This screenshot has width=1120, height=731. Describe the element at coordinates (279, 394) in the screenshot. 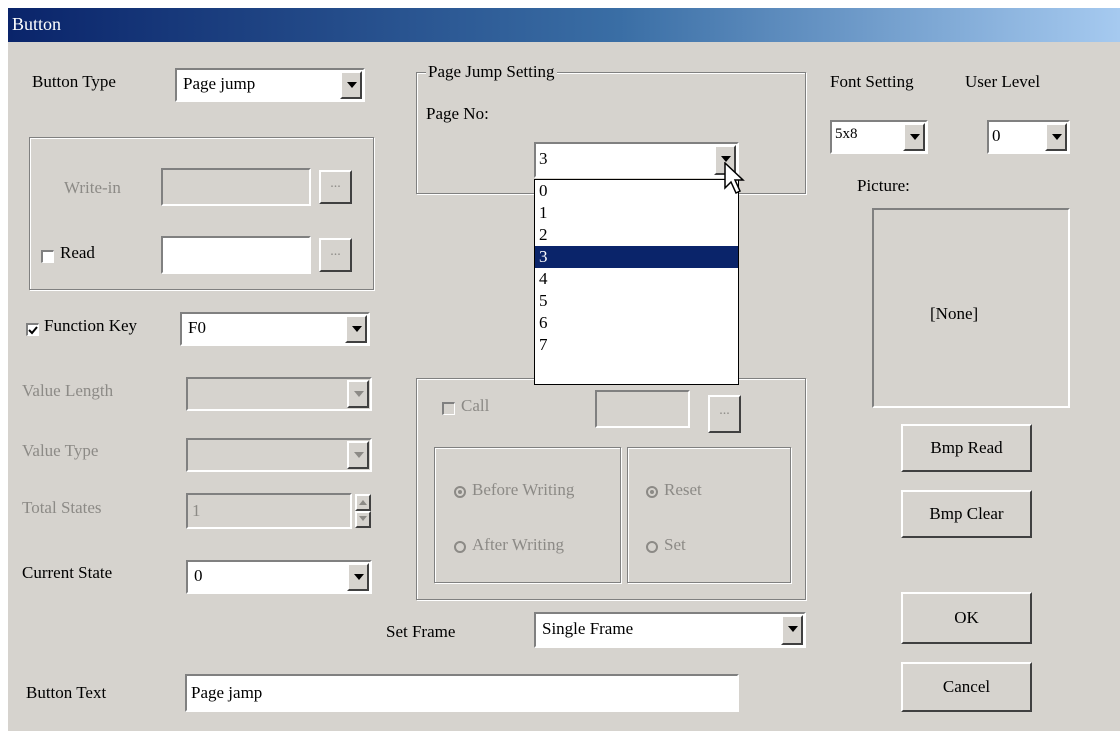

I see `value-length-select` at that location.